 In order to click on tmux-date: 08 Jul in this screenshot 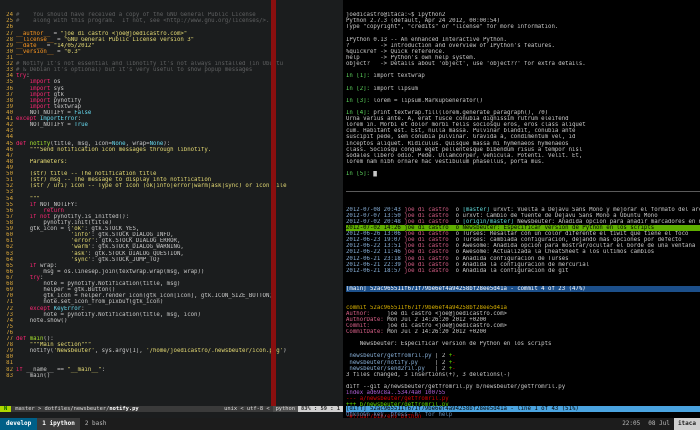, I will do `click(659, 423)`.